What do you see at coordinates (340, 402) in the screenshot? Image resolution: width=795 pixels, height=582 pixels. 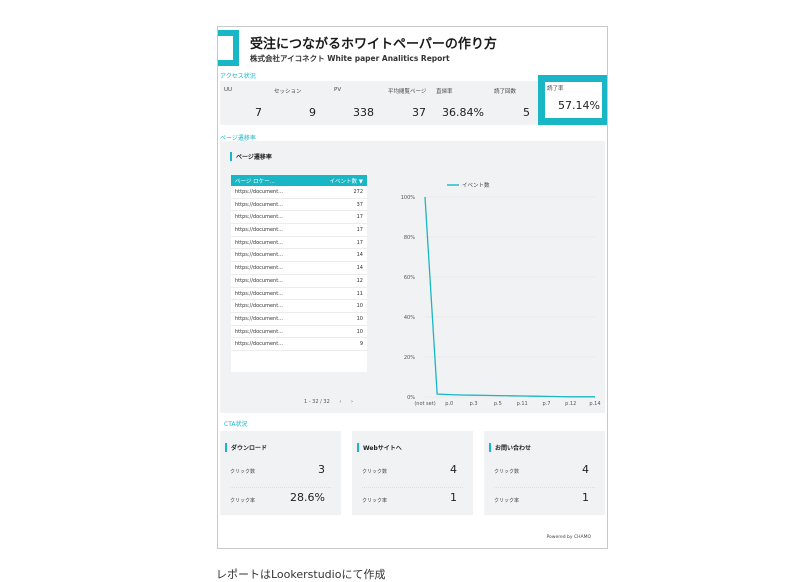 I see `pager-prev-button: ‹` at bounding box center [340, 402].